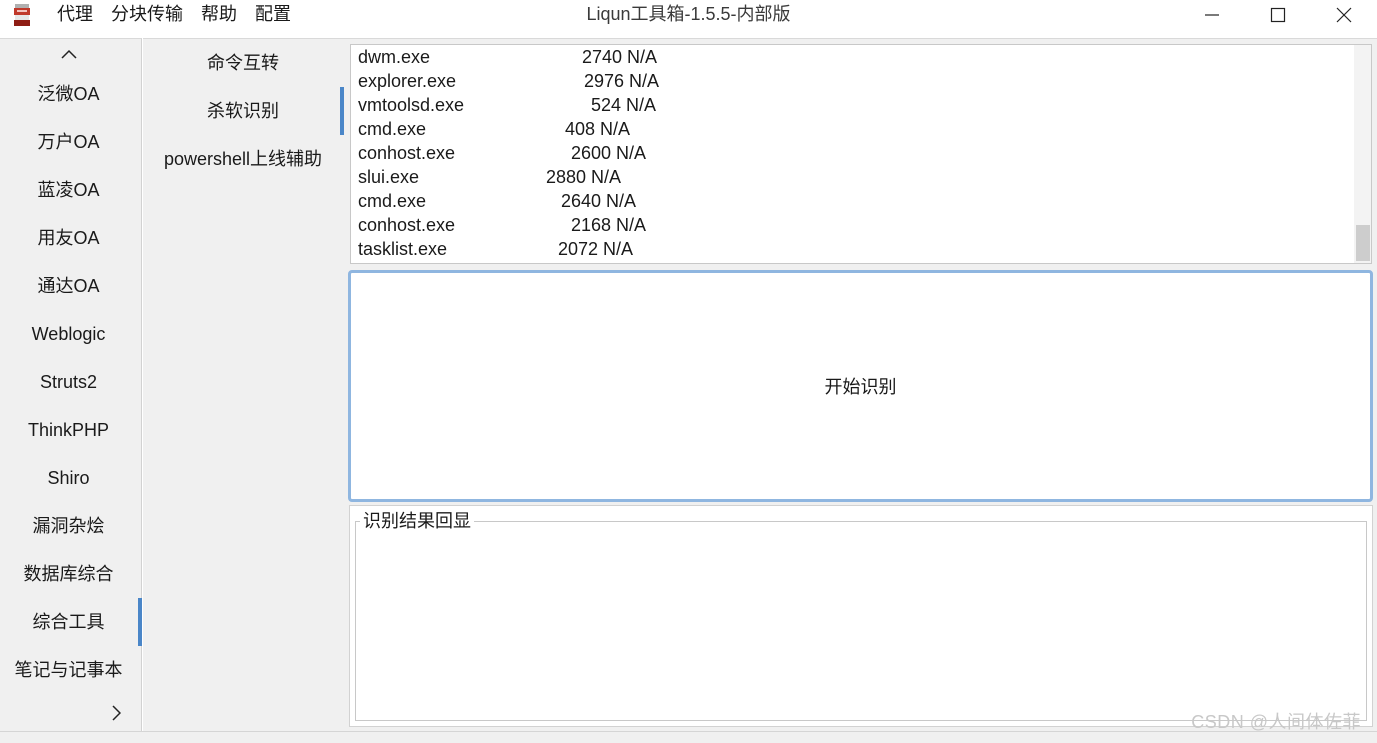 The image size is (1377, 743). Describe the element at coordinates (1362, 154) in the screenshot. I see `process-list-scrollbar` at that location.